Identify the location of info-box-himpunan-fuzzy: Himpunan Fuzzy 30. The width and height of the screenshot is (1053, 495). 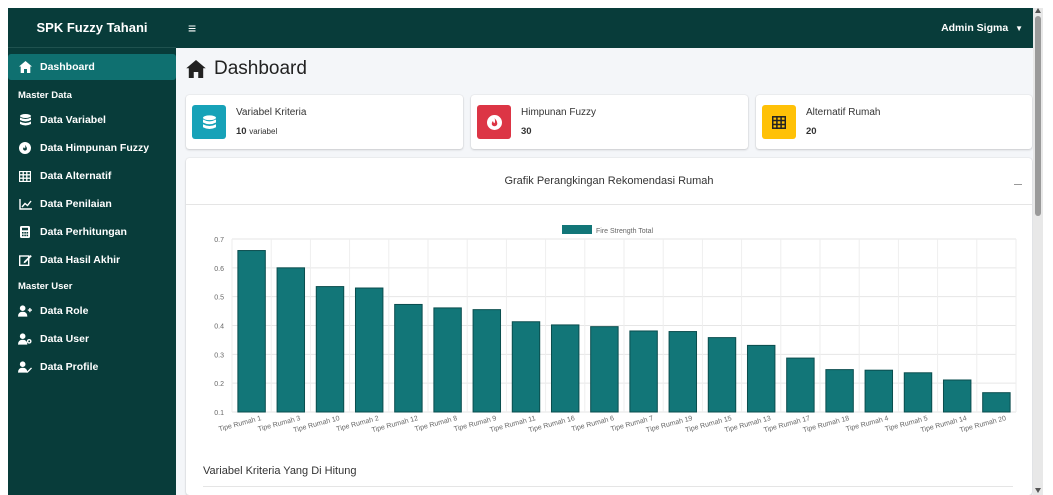
(609, 122).